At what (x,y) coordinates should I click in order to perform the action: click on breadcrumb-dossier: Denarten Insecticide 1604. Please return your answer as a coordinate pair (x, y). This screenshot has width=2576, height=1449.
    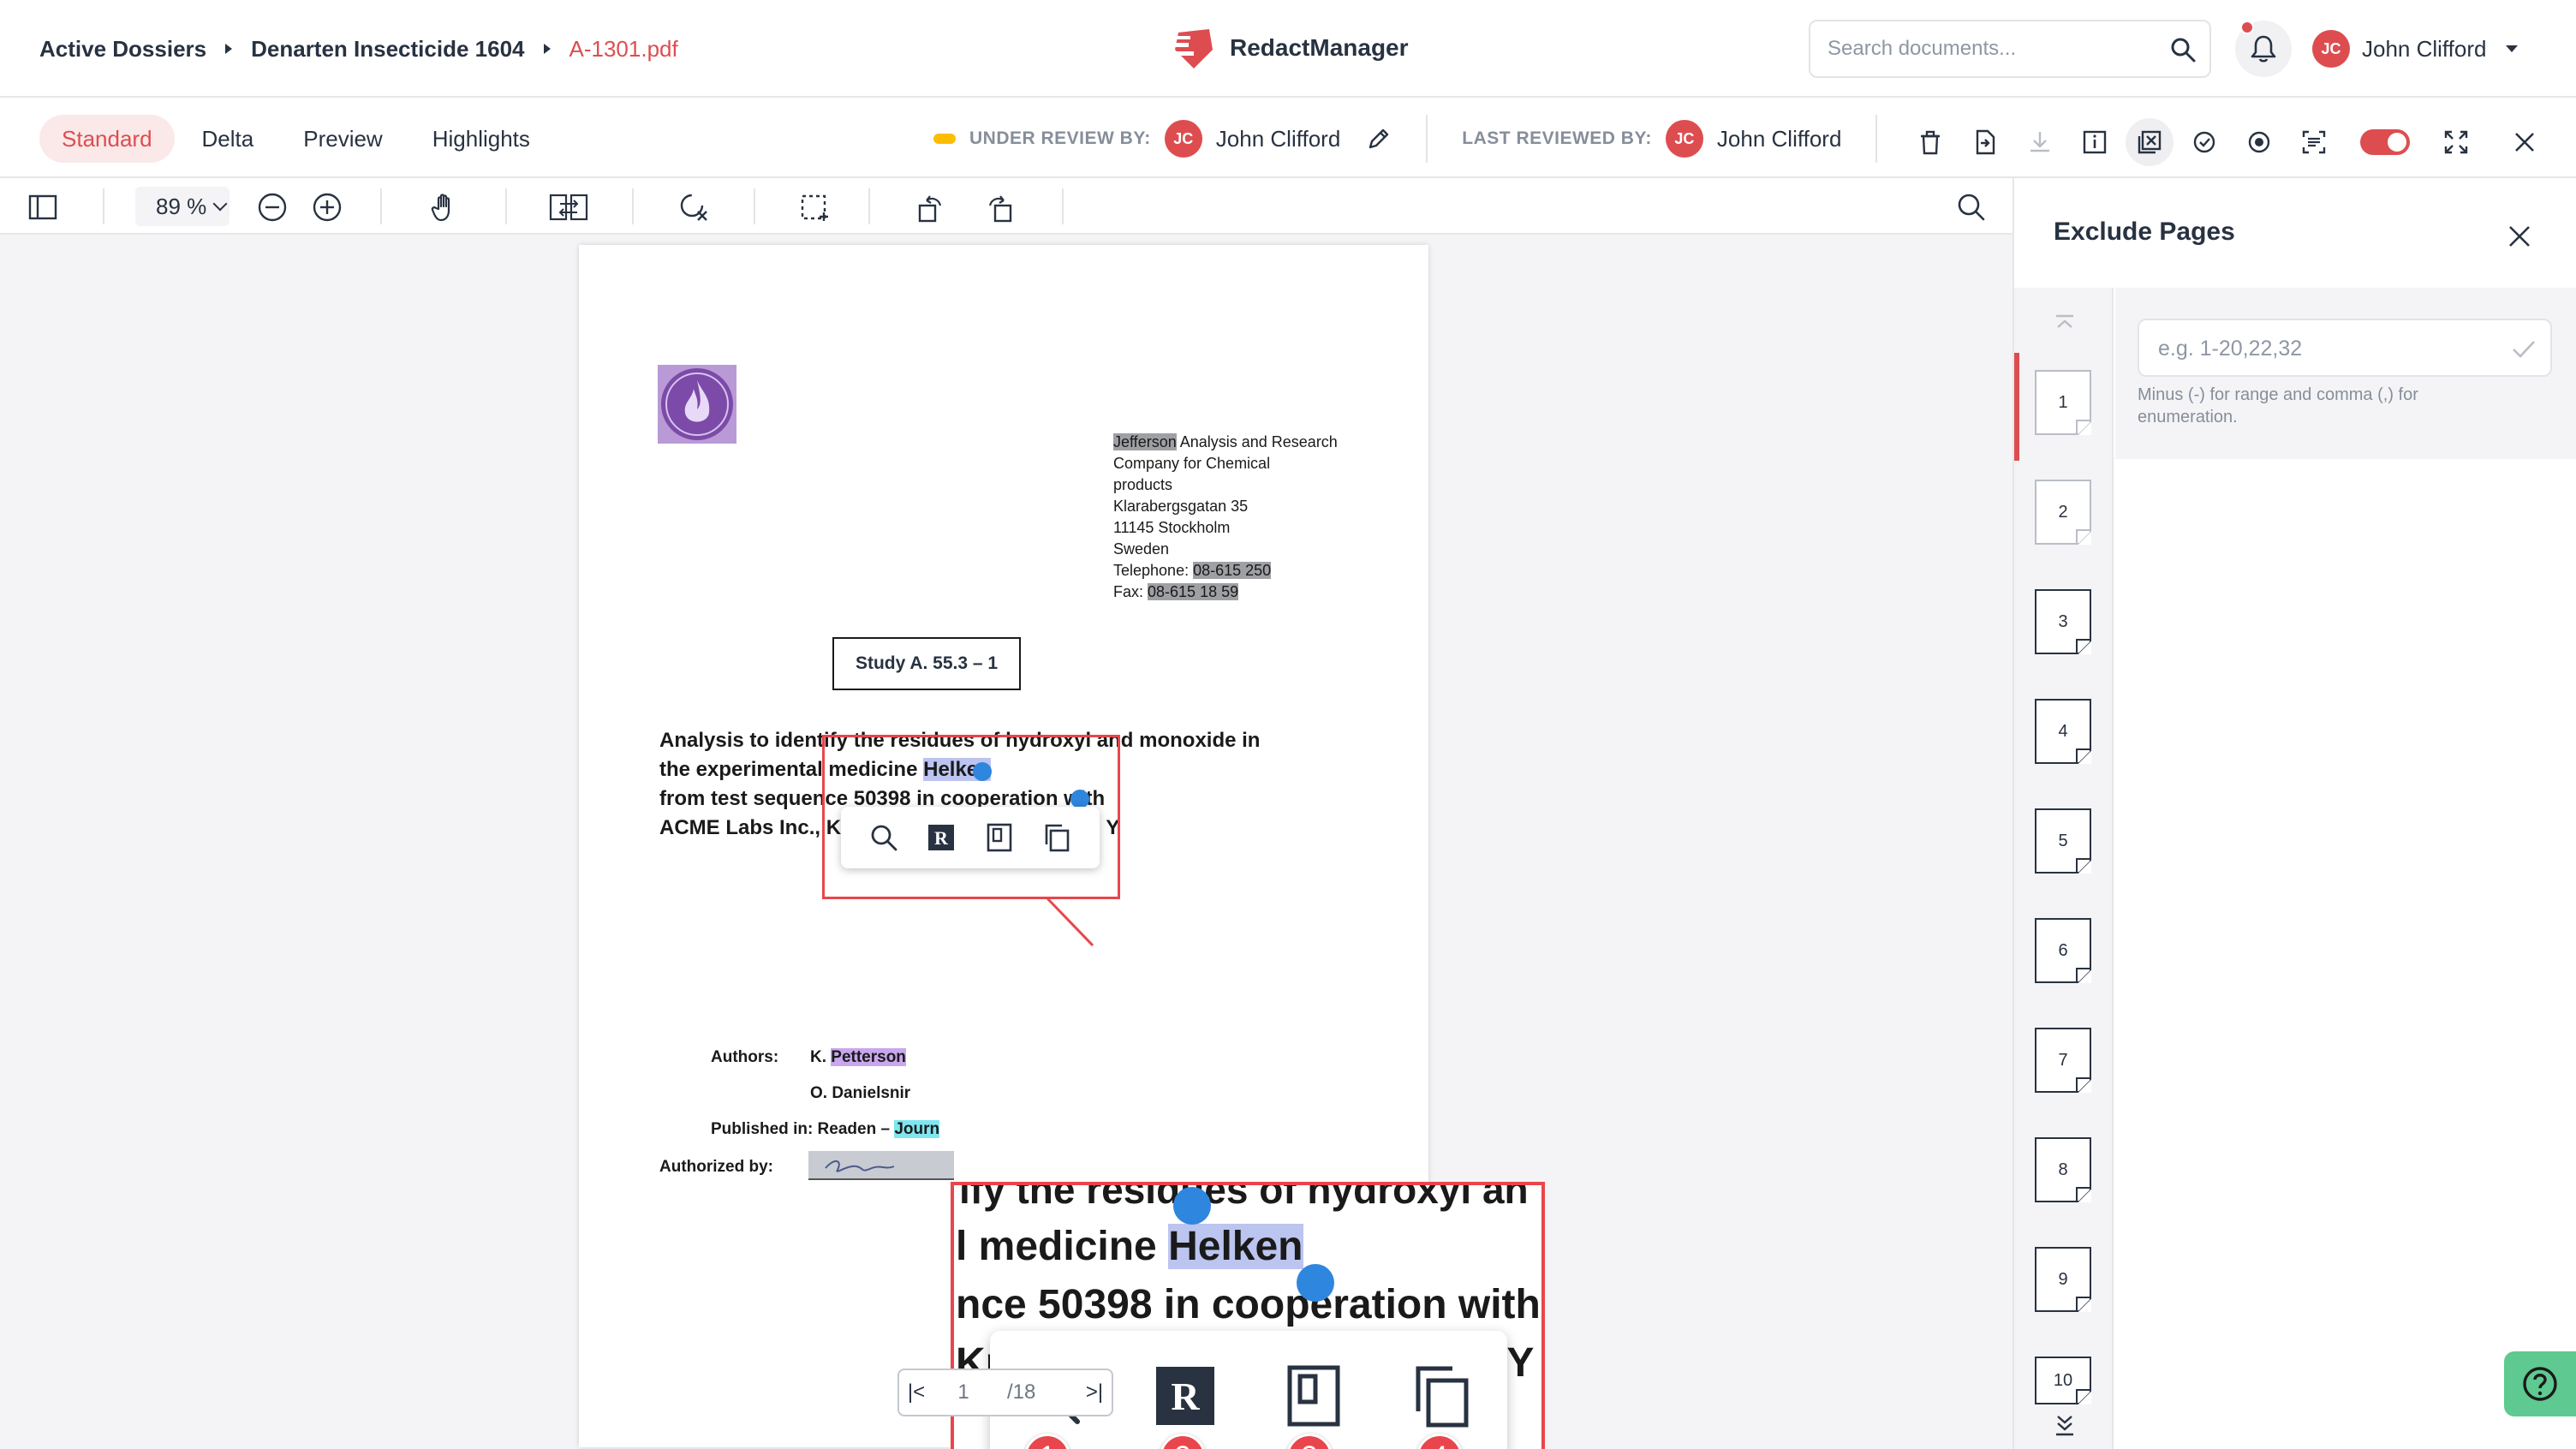
    Looking at the image, I should click on (387, 49).